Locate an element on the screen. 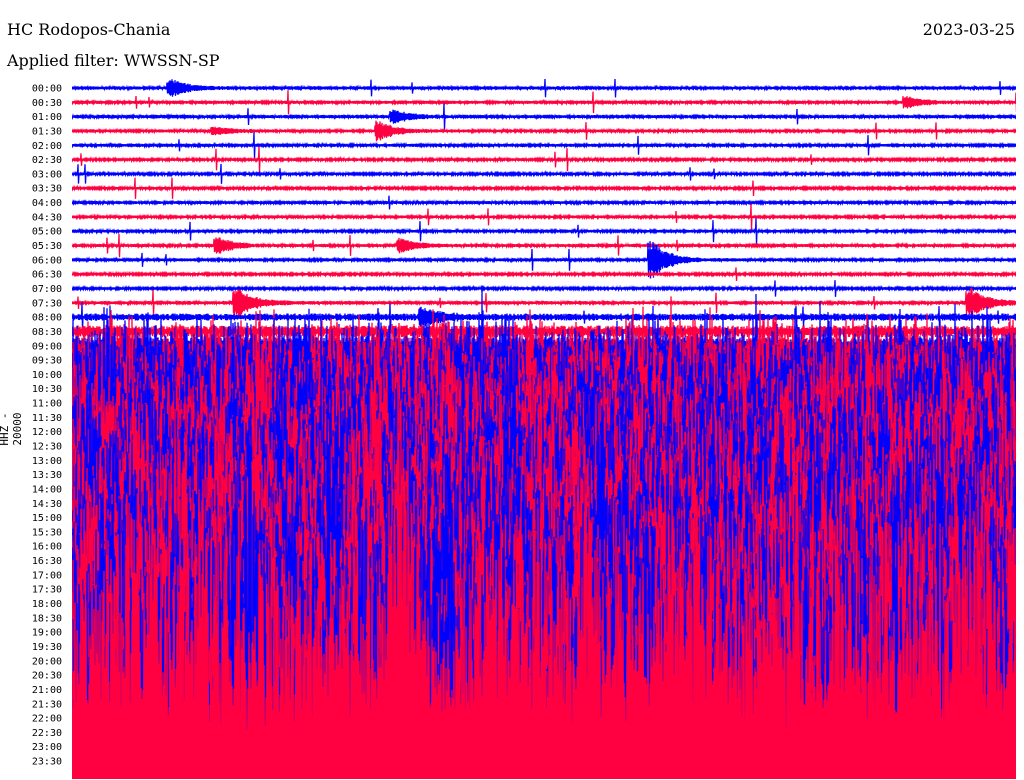  row-time-label: 10:00 is located at coordinates (47, 375).